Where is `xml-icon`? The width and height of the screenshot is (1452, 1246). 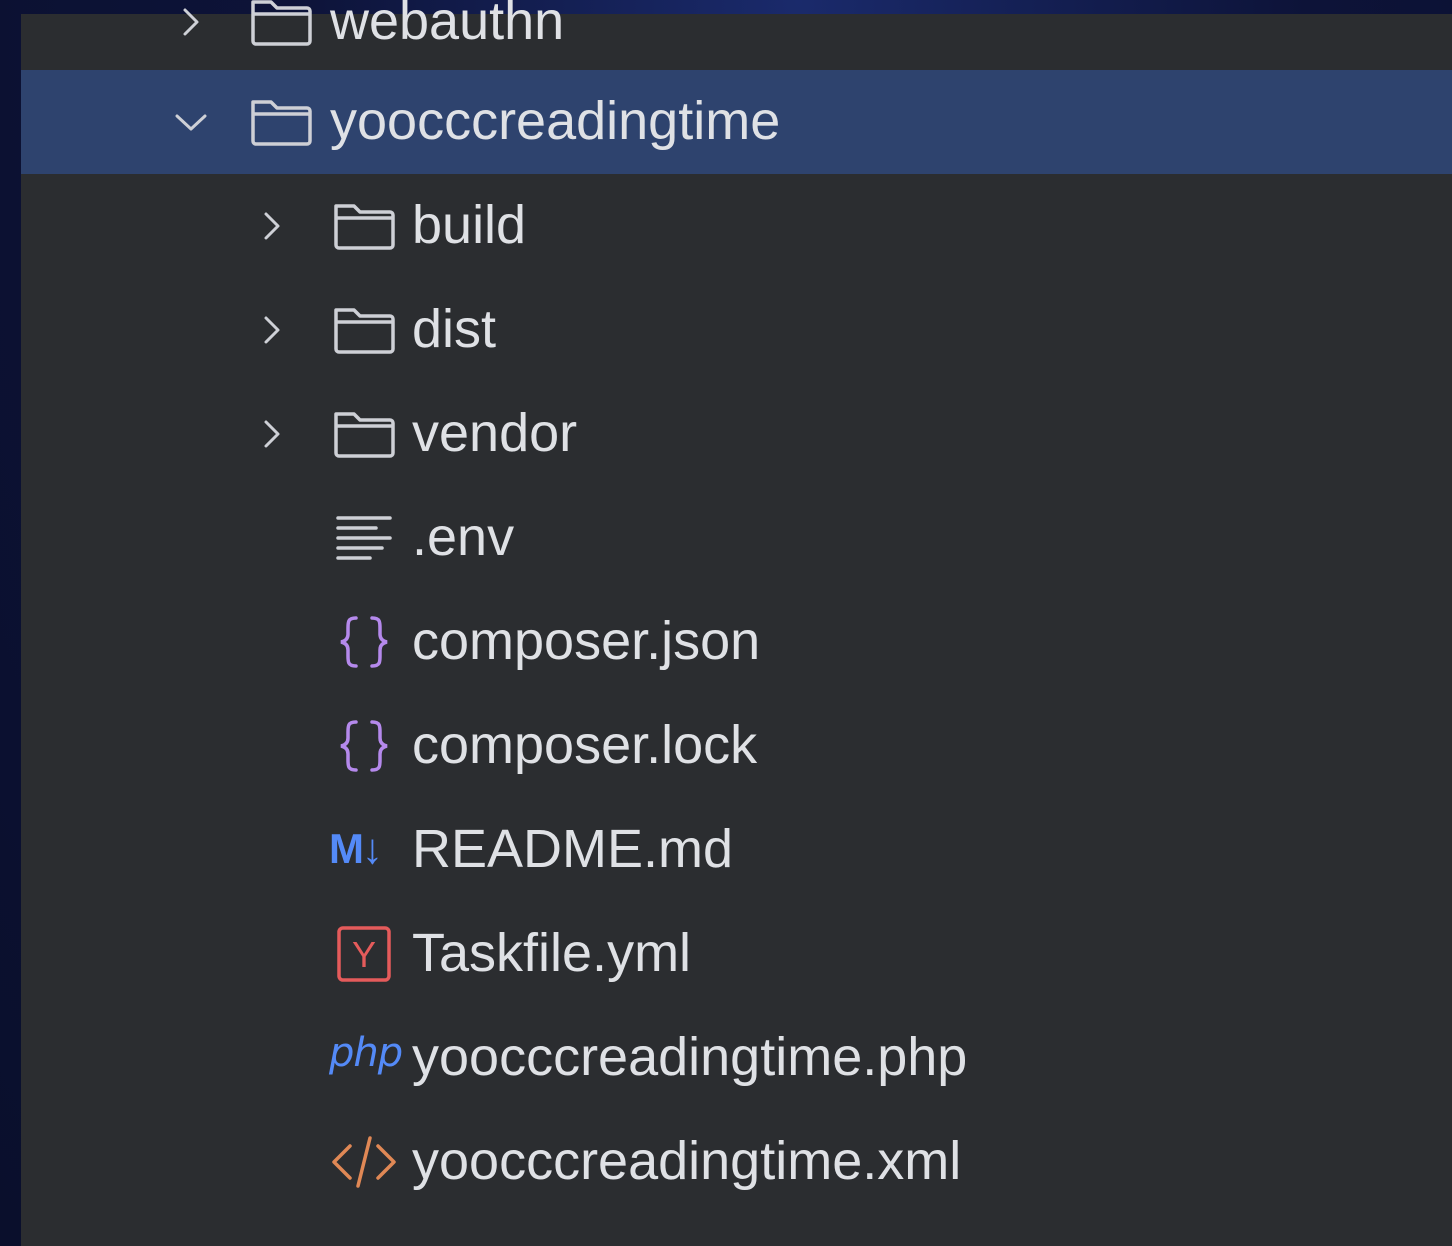 xml-icon is located at coordinates (364, 1162).